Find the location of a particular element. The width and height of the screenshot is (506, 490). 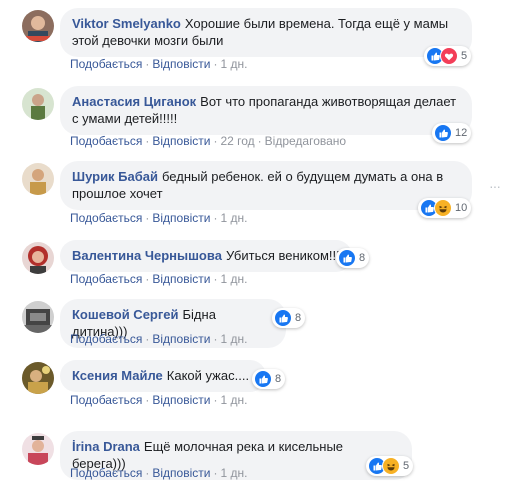

reaction-summary: 12 is located at coordinates (452, 133).